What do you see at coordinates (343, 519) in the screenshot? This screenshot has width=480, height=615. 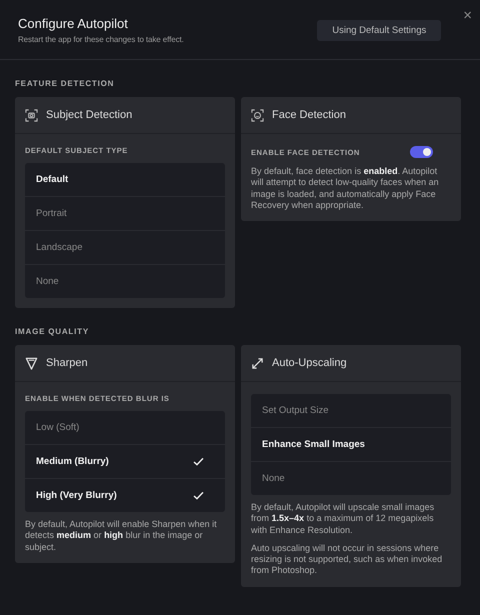 I see `description-text: By default, Autopilot will upscale small images from 1.5x–4x to a maximum of 12 megapixels with Enhance Resolution.` at bounding box center [343, 519].